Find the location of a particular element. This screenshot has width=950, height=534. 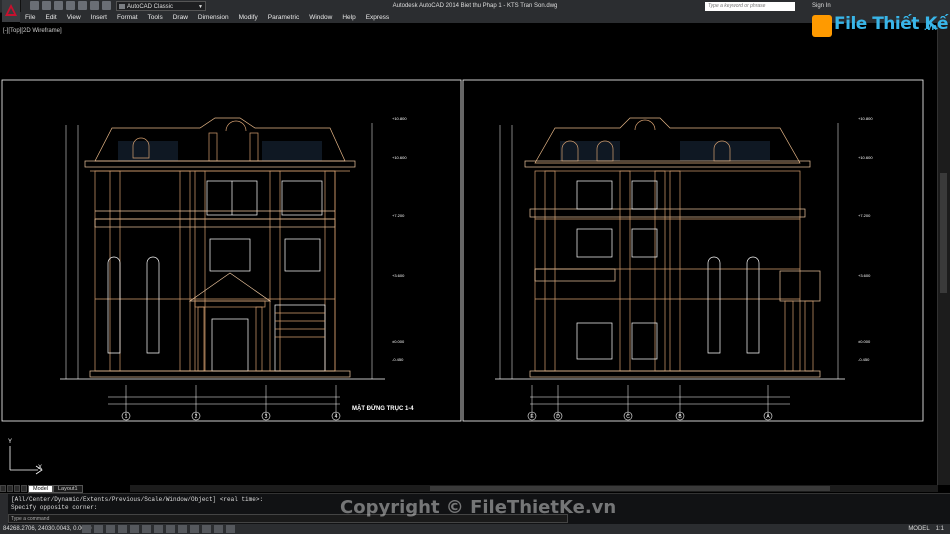

status-toggles is located at coordinates (158, 529).